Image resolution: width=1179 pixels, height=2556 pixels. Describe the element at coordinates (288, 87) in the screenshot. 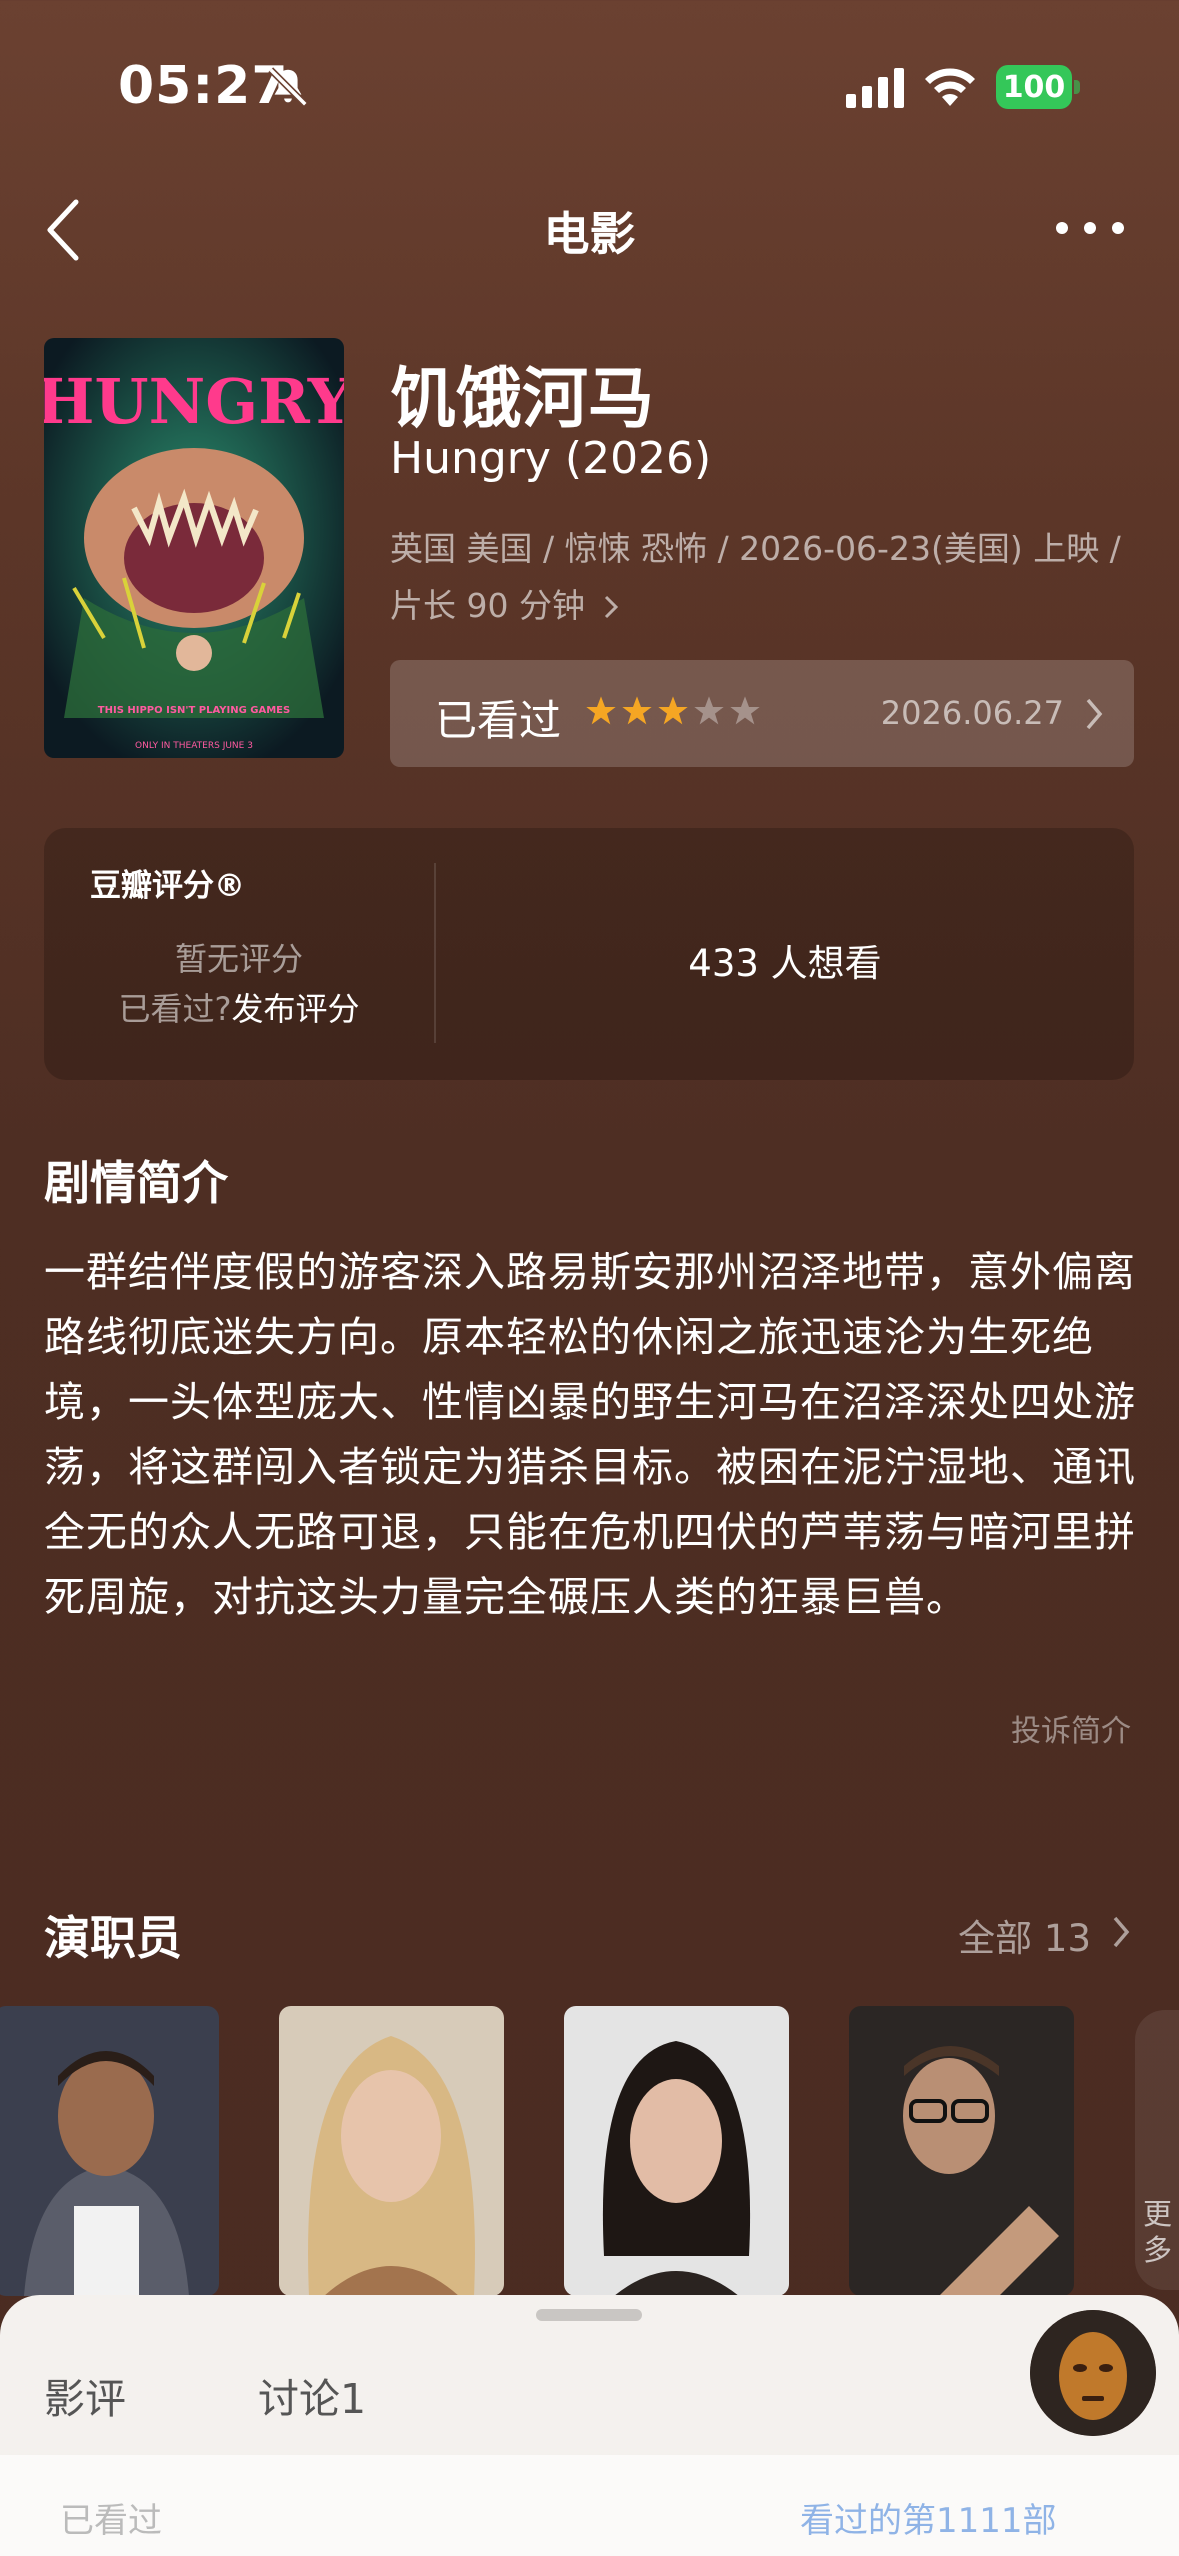

I see `silent-bell-icon` at that location.